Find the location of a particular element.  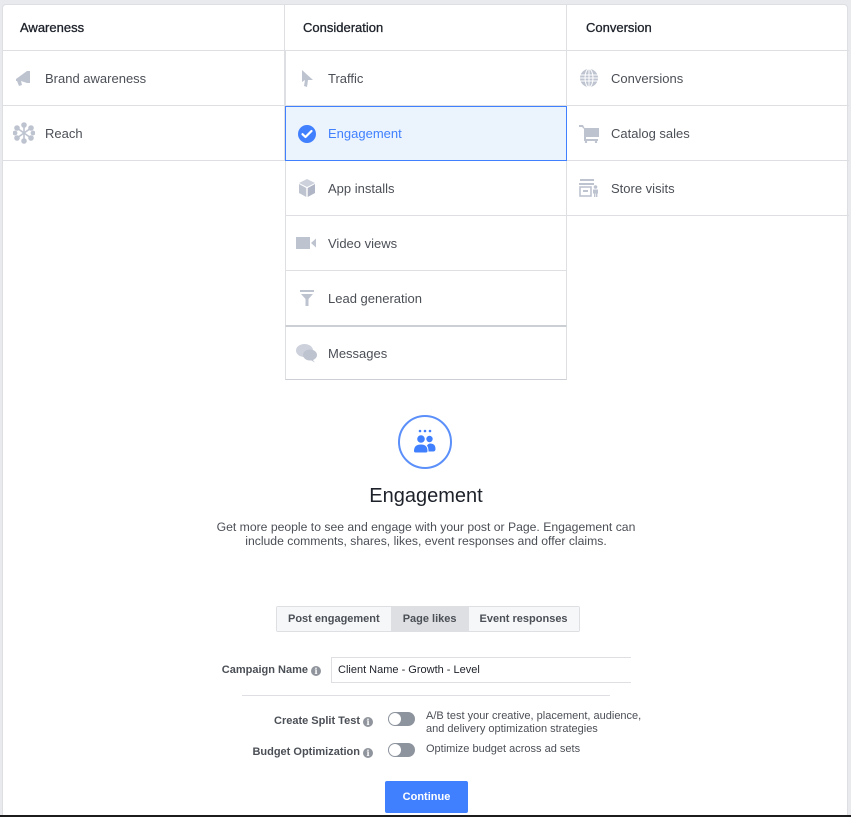

option-page-likes: Page likes is located at coordinates (429, 619).